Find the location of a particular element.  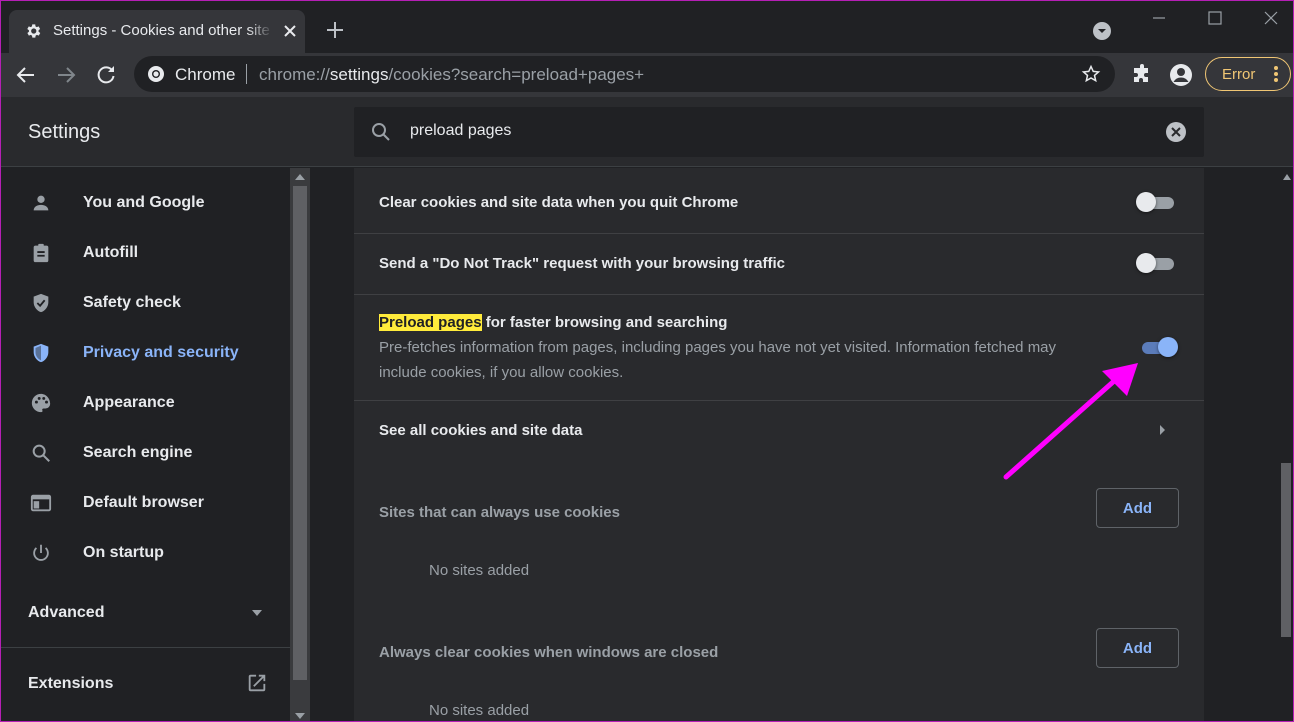

shield-icon is located at coordinates (41, 353).